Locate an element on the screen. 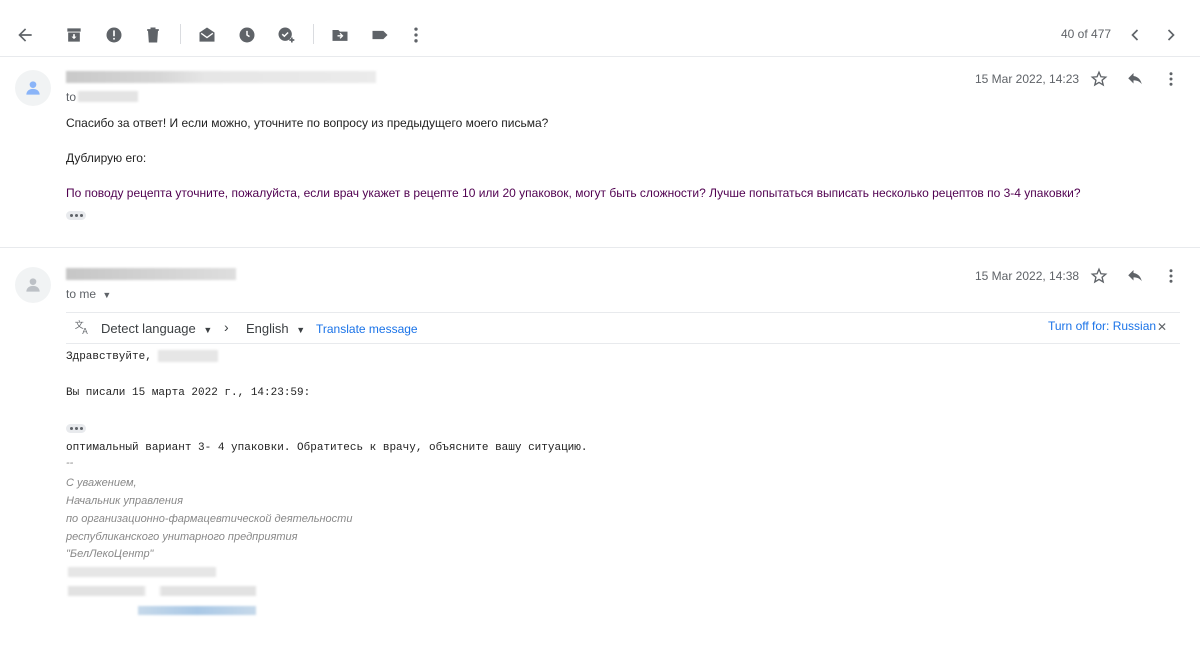 This screenshot has width=1200, height=647. close-icon: ✕ is located at coordinates (1162, 327).